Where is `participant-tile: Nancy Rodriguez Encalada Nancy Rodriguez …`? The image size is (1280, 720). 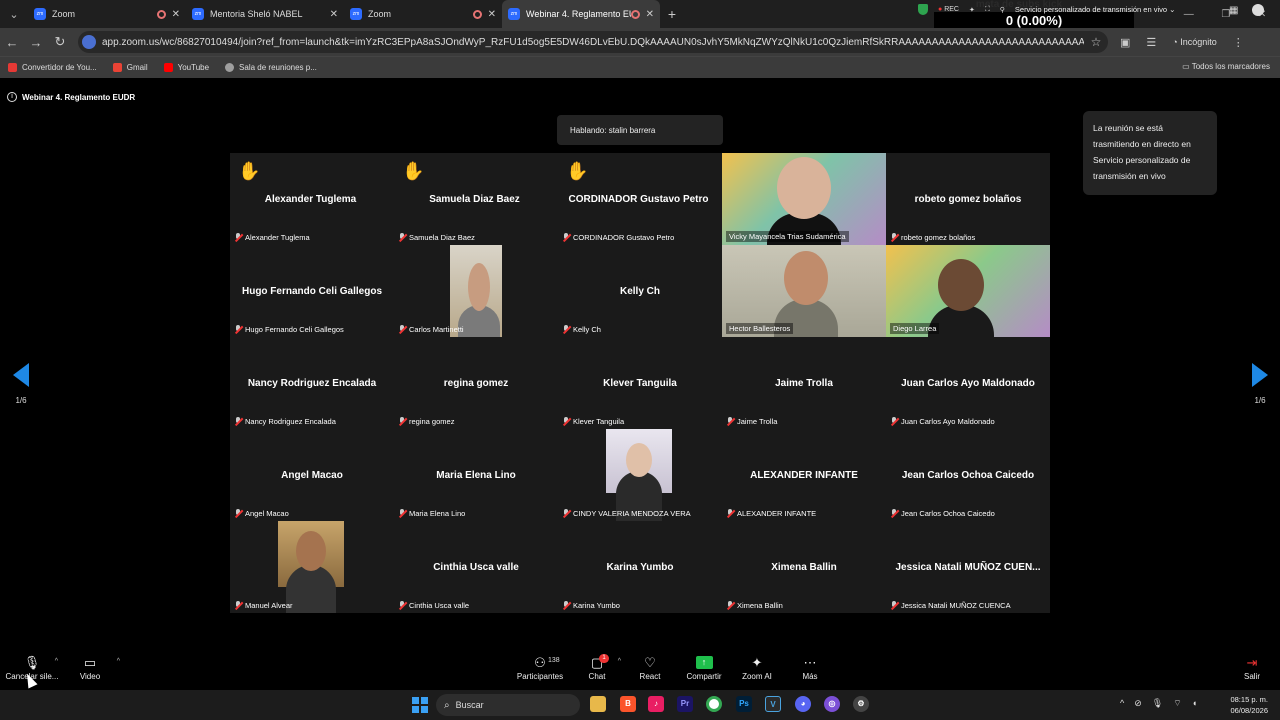 participant-tile: Nancy Rodriguez Encalada Nancy Rodriguez … is located at coordinates (312, 383).